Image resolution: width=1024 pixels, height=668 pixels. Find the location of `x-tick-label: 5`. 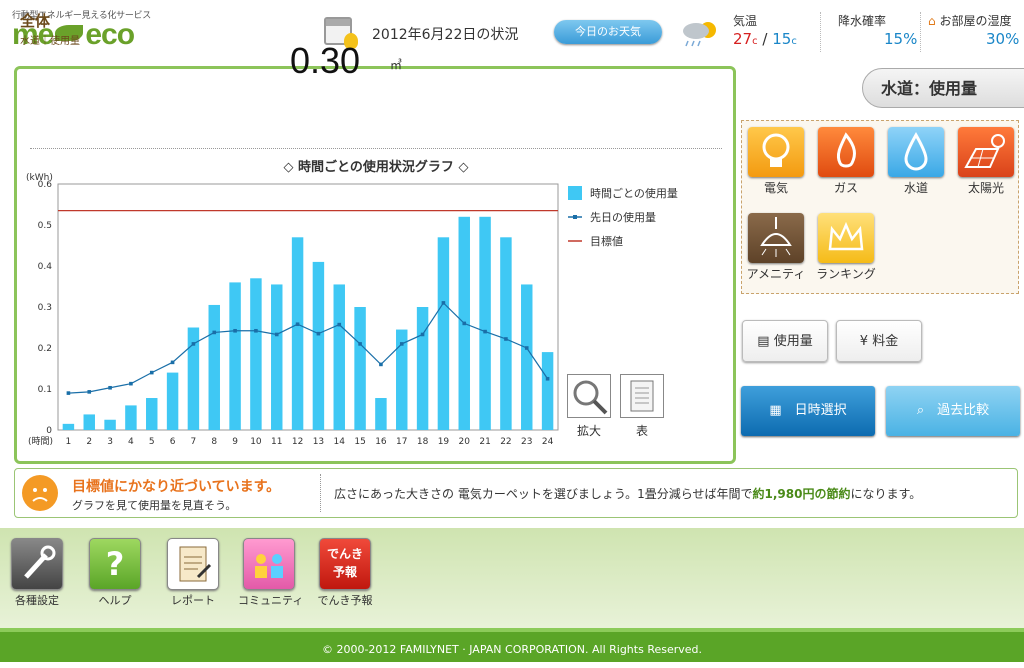

x-tick-label: 5 is located at coordinates (152, 442).